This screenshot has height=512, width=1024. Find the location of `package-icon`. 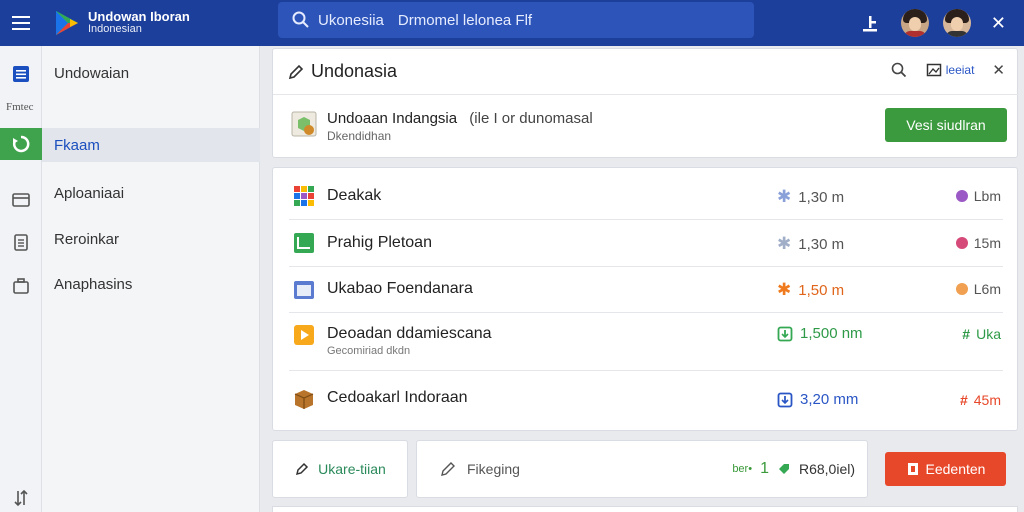

package-icon is located at coordinates (304, 124).